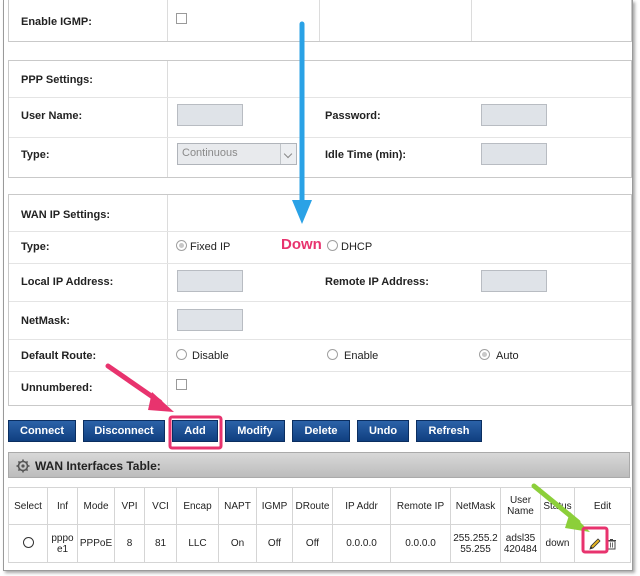 This screenshot has height=576, width=640. What do you see at coordinates (377, 282) in the screenshot?
I see `remote-ip-label: Remote IP Address:` at bounding box center [377, 282].